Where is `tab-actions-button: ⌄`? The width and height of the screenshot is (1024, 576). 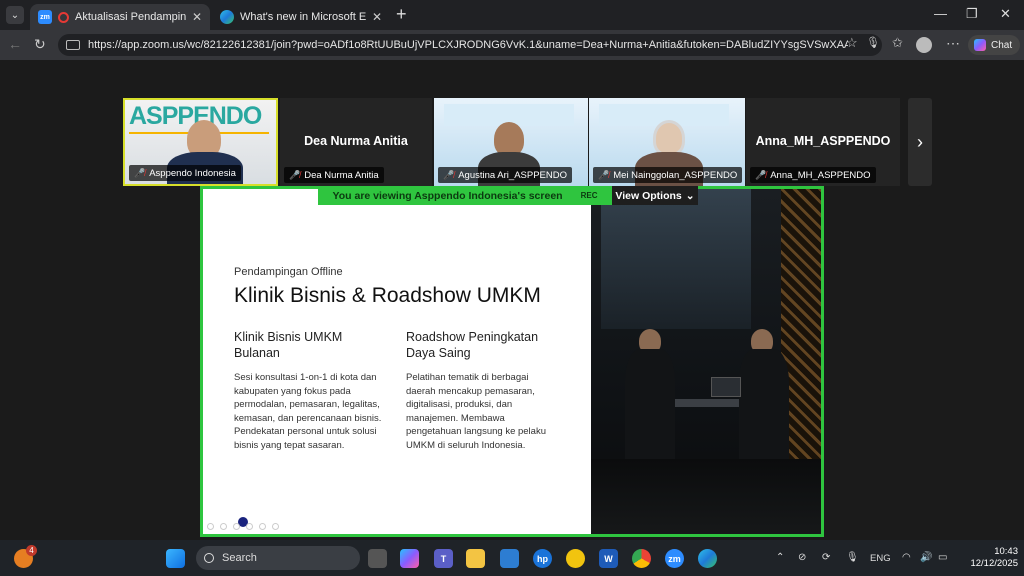
tab-actions-button: ⌄ is located at coordinates (15, 15).